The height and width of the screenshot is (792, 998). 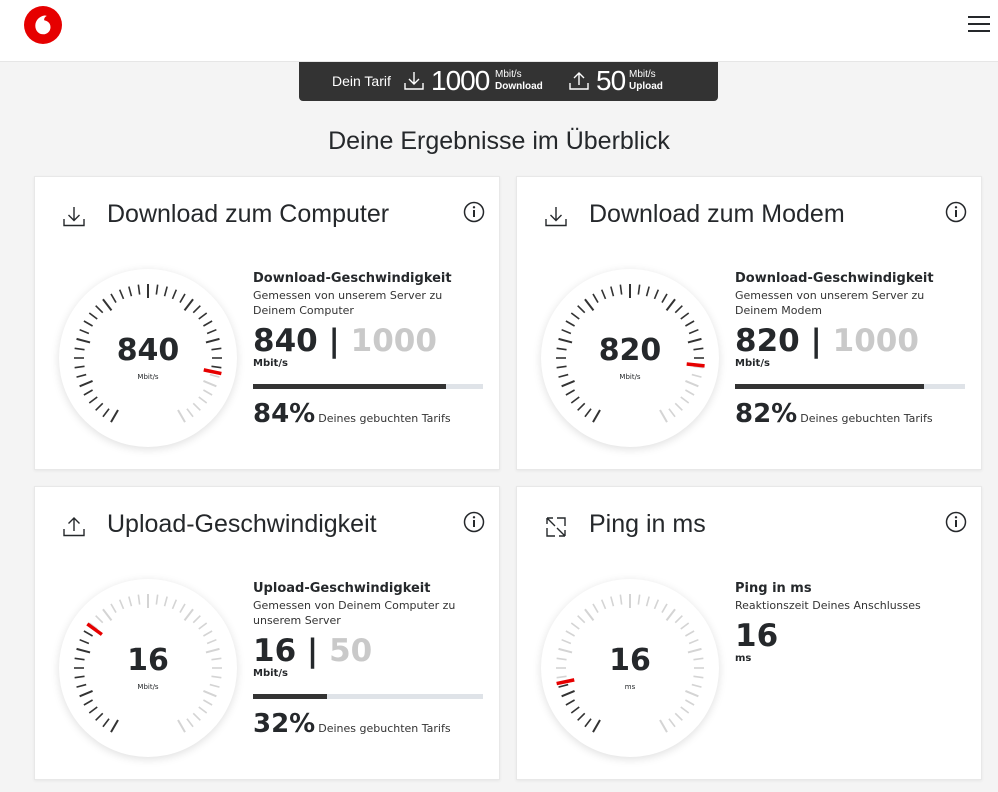 What do you see at coordinates (361, 81) in the screenshot?
I see `tariff-label: Dein Tarif` at bounding box center [361, 81].